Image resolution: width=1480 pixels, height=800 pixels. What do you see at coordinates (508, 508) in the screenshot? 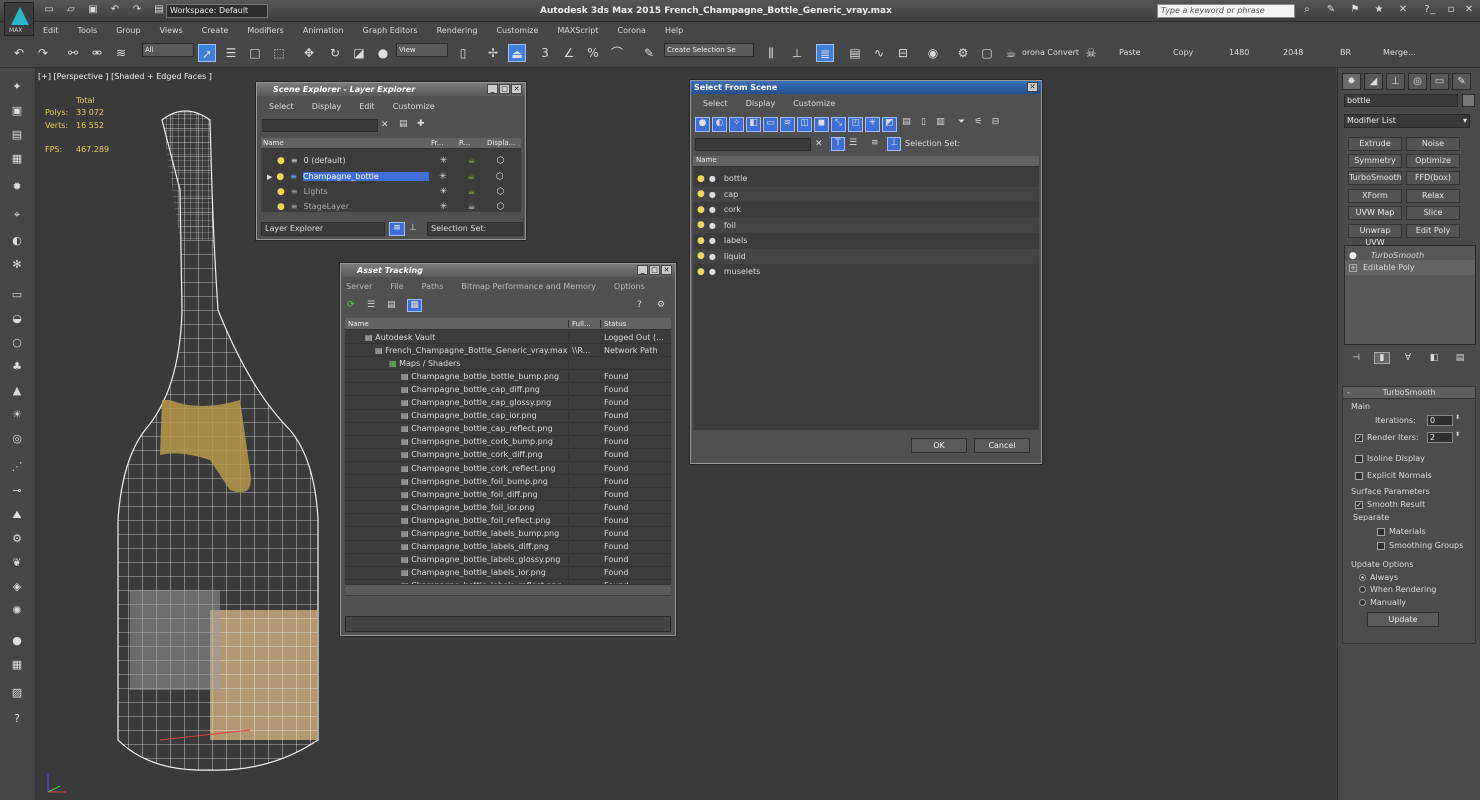
I see `asset-row: ▤ Champagne_bottle_foil_ior.png Found` at bounding box center [508, 508].